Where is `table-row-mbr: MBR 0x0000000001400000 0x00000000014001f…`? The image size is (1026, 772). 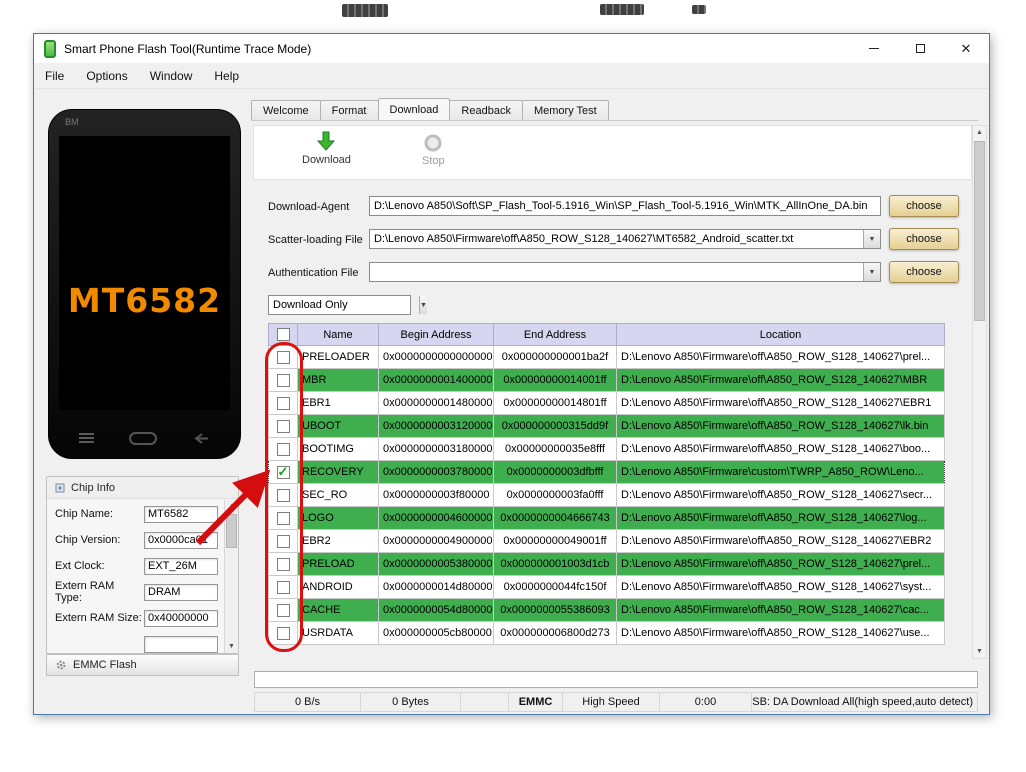 table-row-mbr: MBR 0x0000000001400000 0x00000000014001f… is located at coordinates (606, 380).